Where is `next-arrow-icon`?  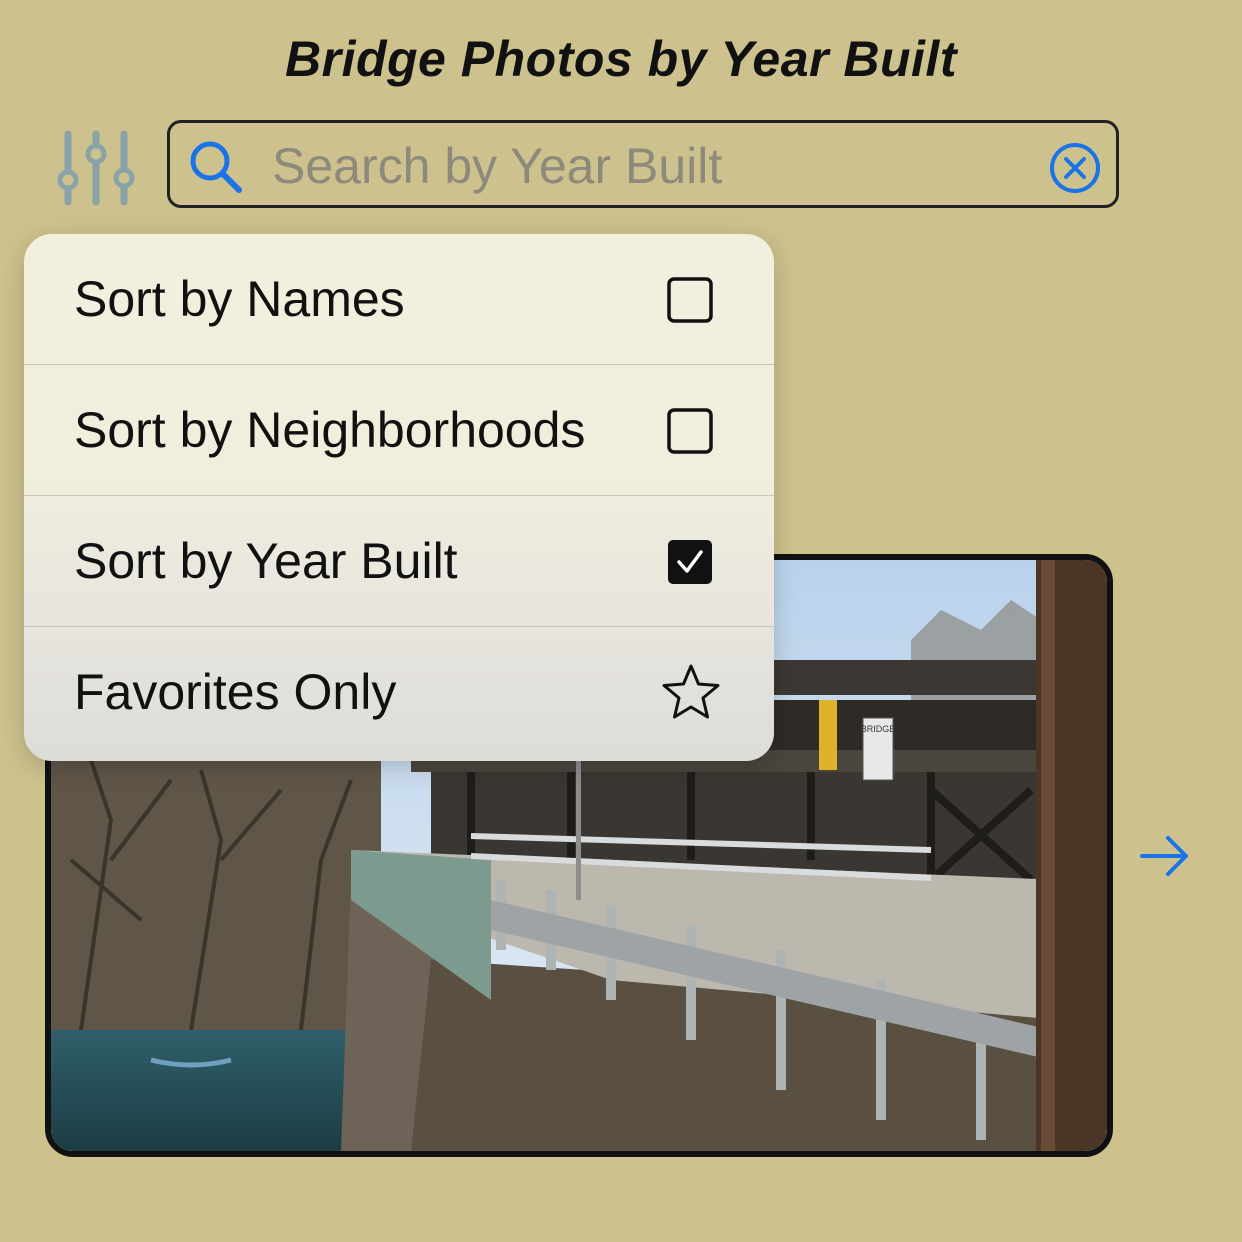
next-arrow-icon is located at coordinates (1164, 856).